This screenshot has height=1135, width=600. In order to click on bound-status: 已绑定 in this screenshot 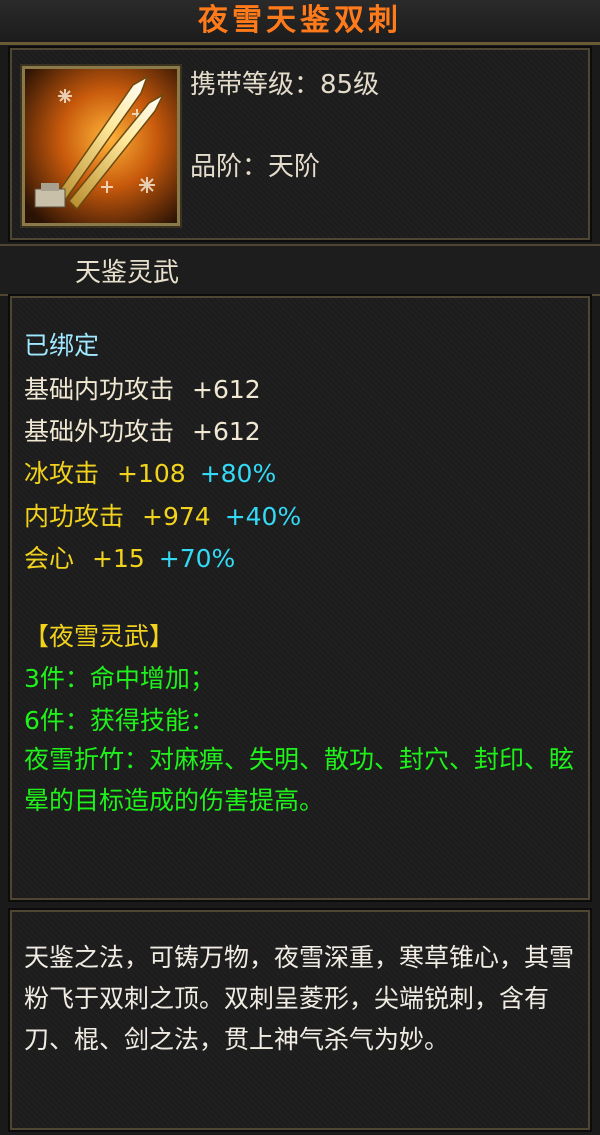, I will do `click(62, 345)`.